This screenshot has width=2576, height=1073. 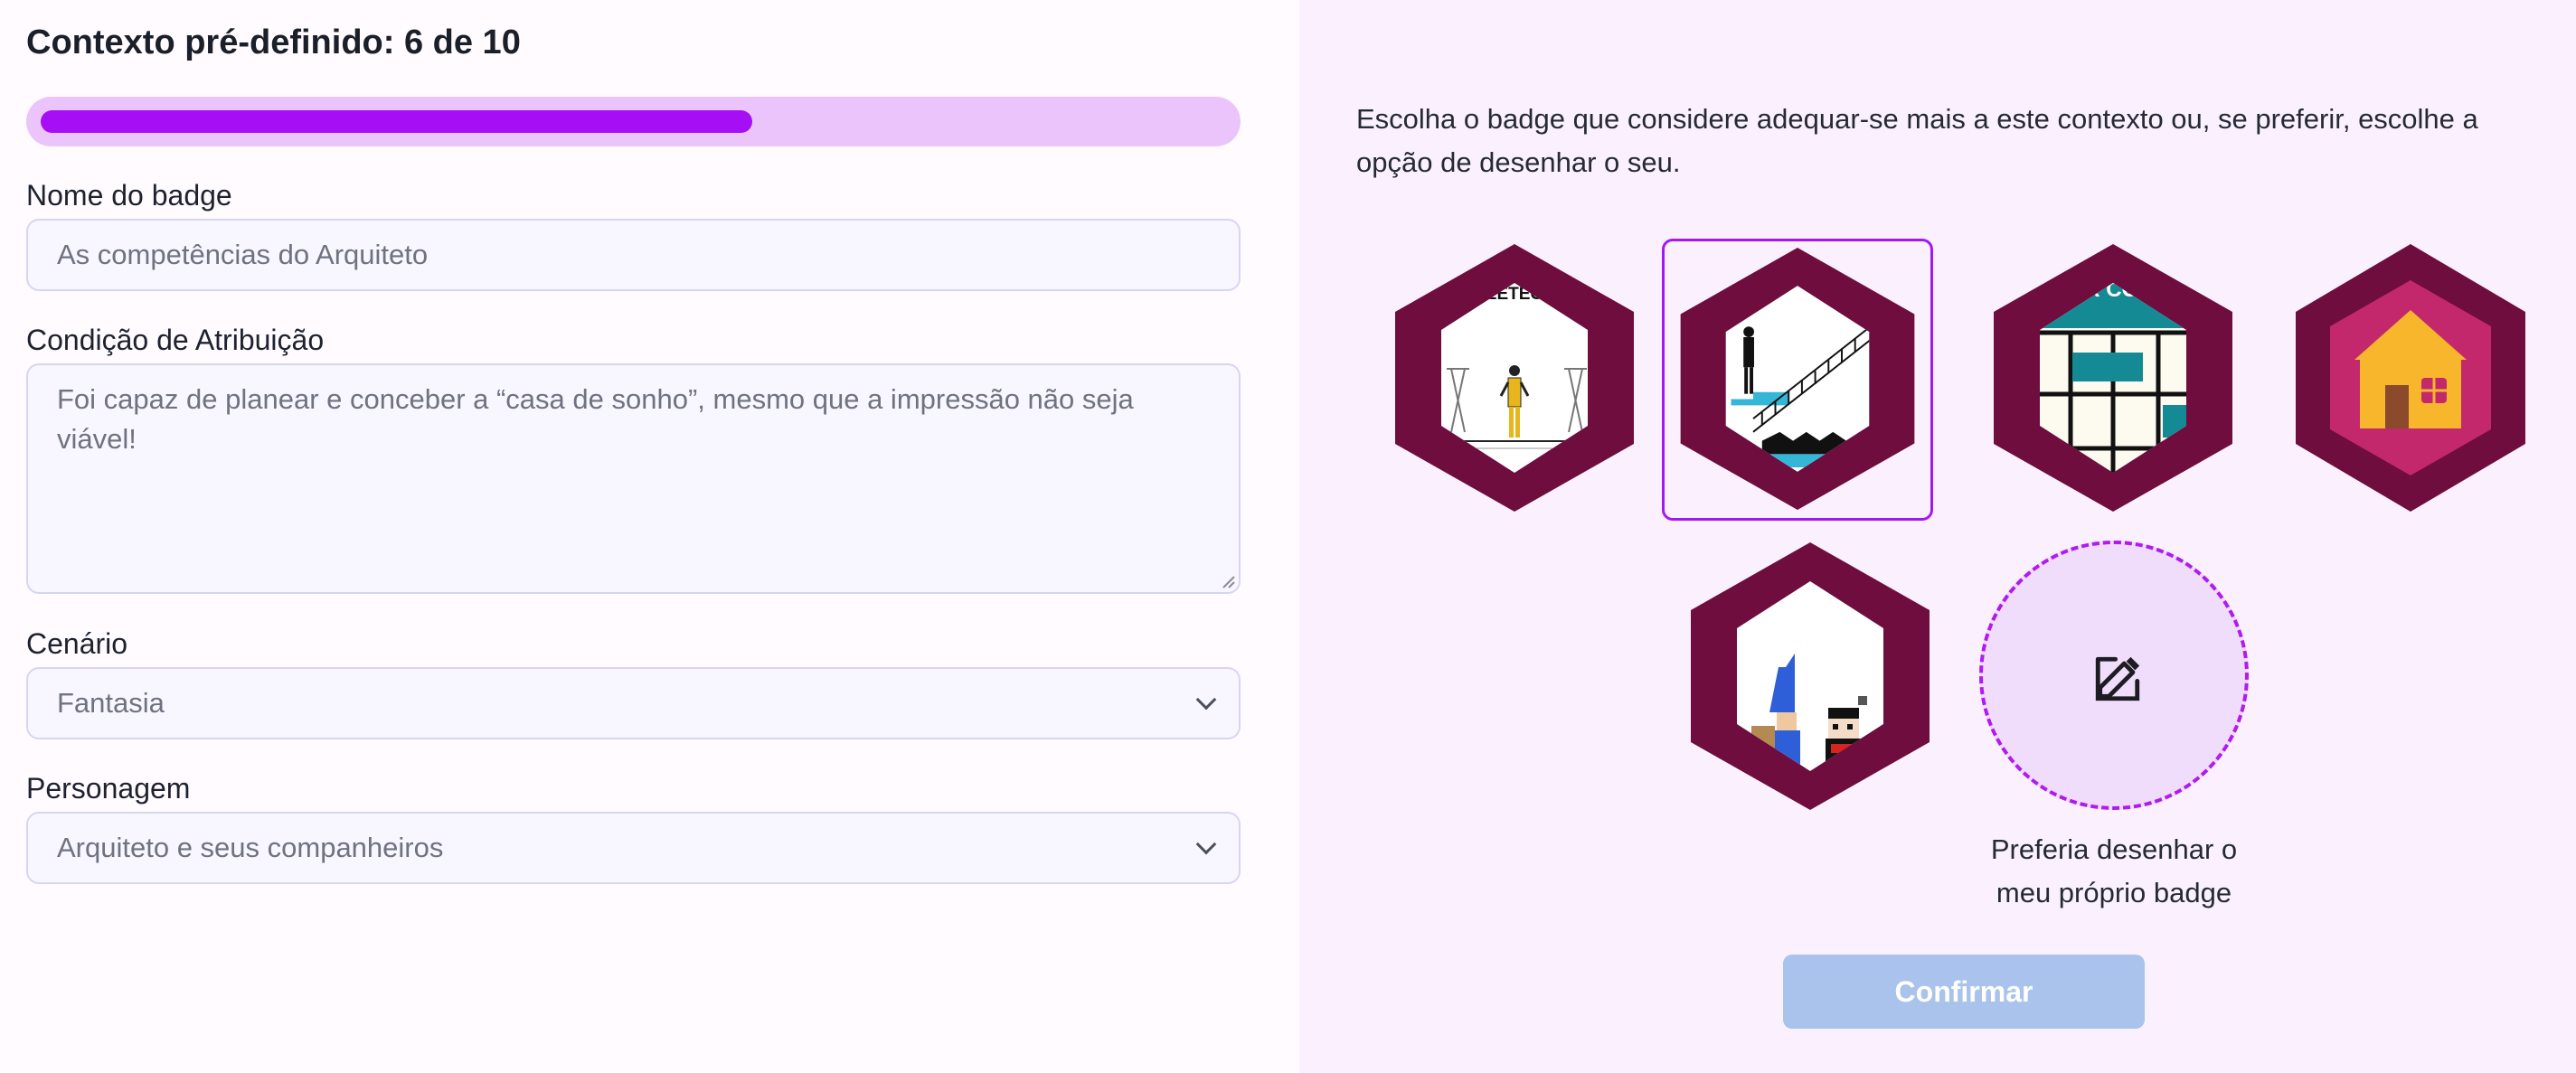 I want to click on scenario-label: Cenário, so click(x=77, y=643).